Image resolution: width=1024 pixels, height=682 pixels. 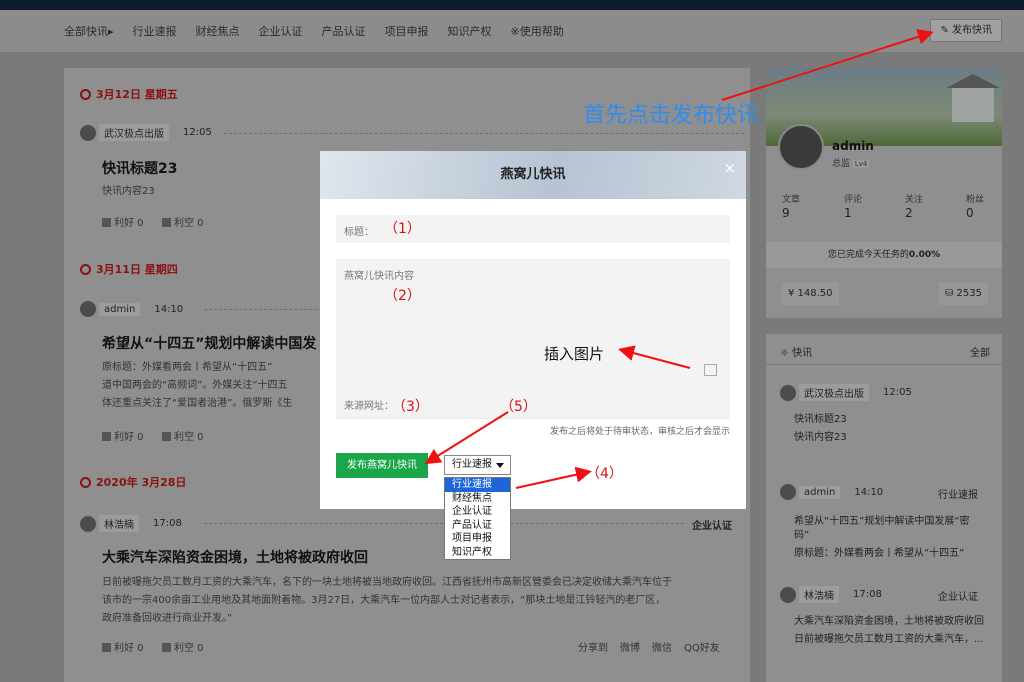 I want to click on side-flash-title: ☼ 快讯, so click(x=796, y=353).